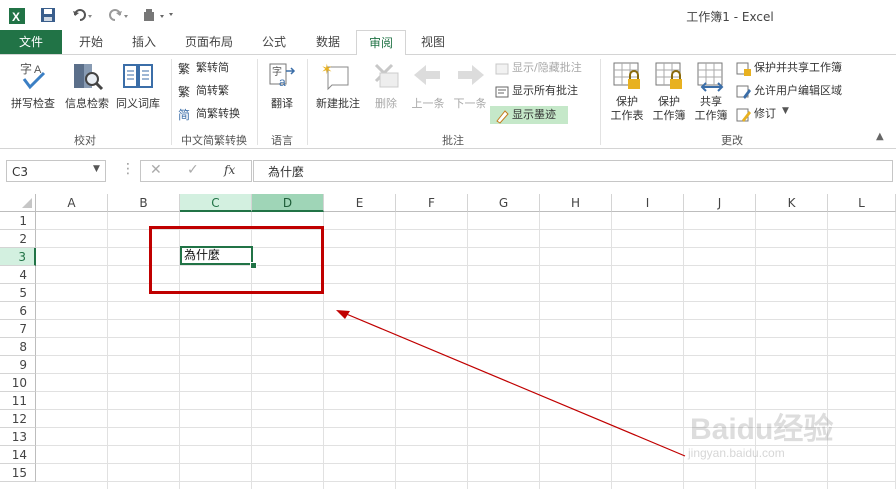  What do you see at coordinates (158, 16) in the screenshot?
I see `quick-access-custom-icon` at bounding box center [158, 16].